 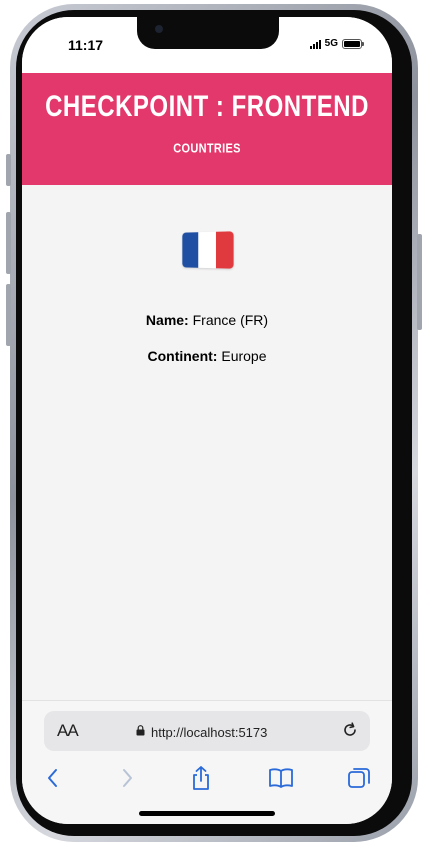 I want to click on signal-icon, so click(x=315, y=44).